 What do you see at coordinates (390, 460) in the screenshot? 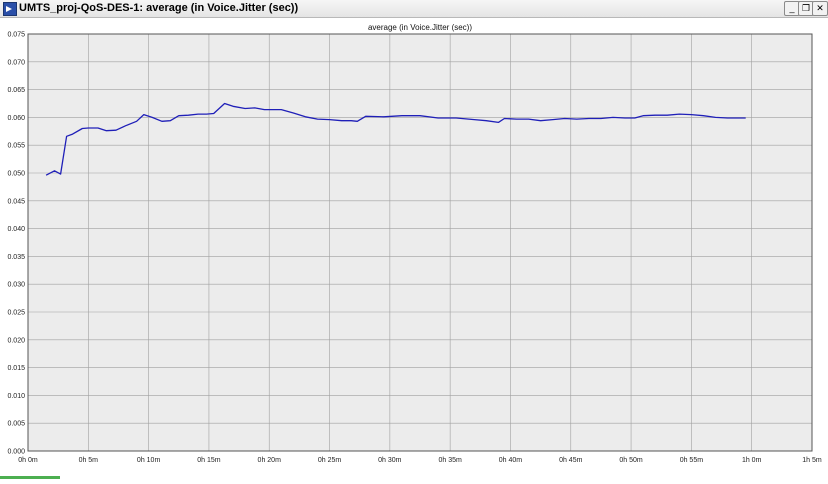
I see `x-tick-label: 0h 30m` at bounding box center [390, 460].